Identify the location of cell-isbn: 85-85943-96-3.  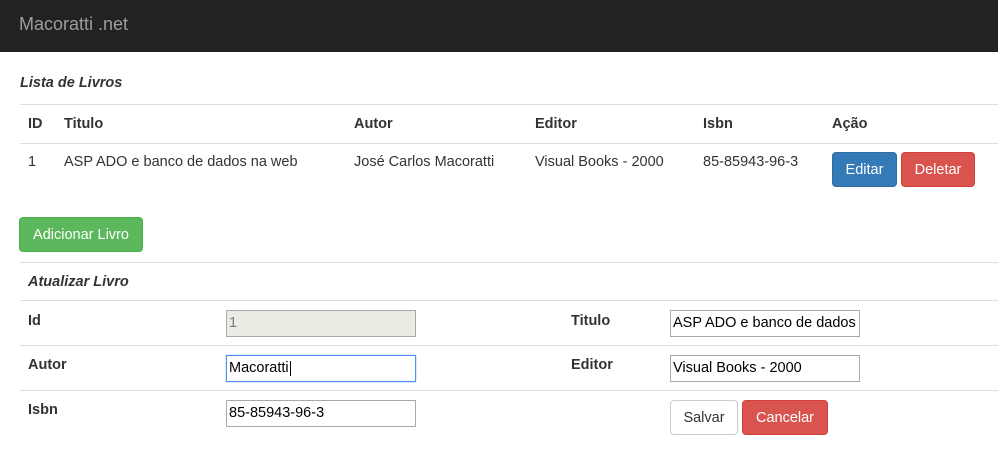
(751, 162).